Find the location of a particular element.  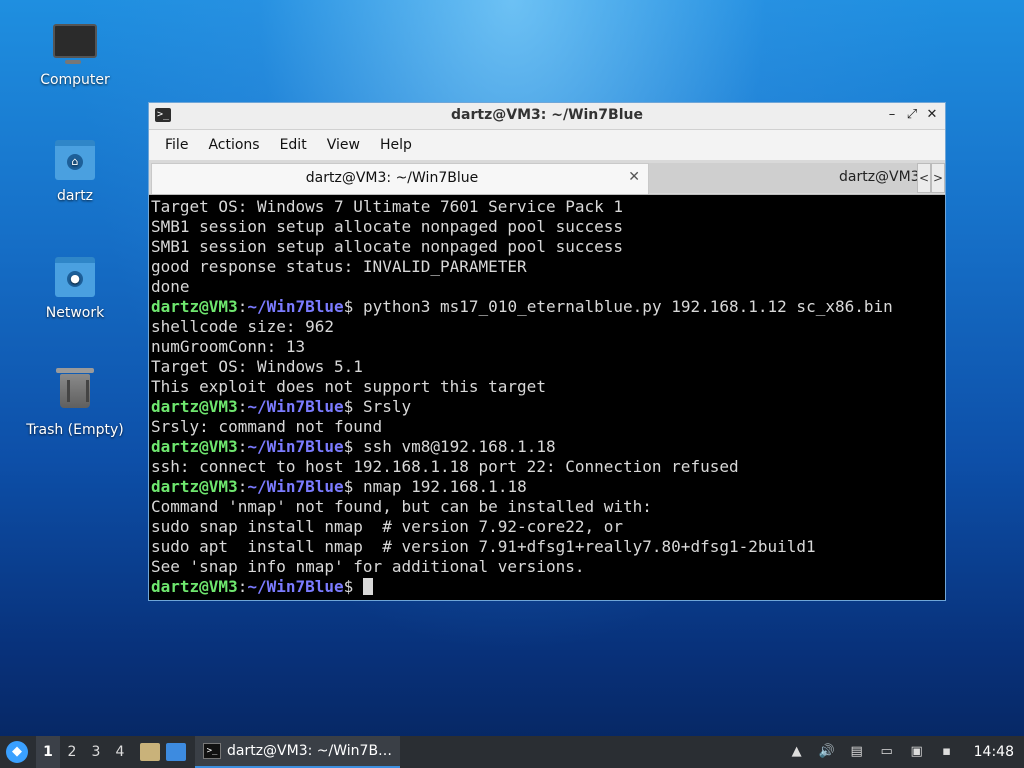

output-text: Target OS: Windows 5.1 is located at coordinates (257, 366).